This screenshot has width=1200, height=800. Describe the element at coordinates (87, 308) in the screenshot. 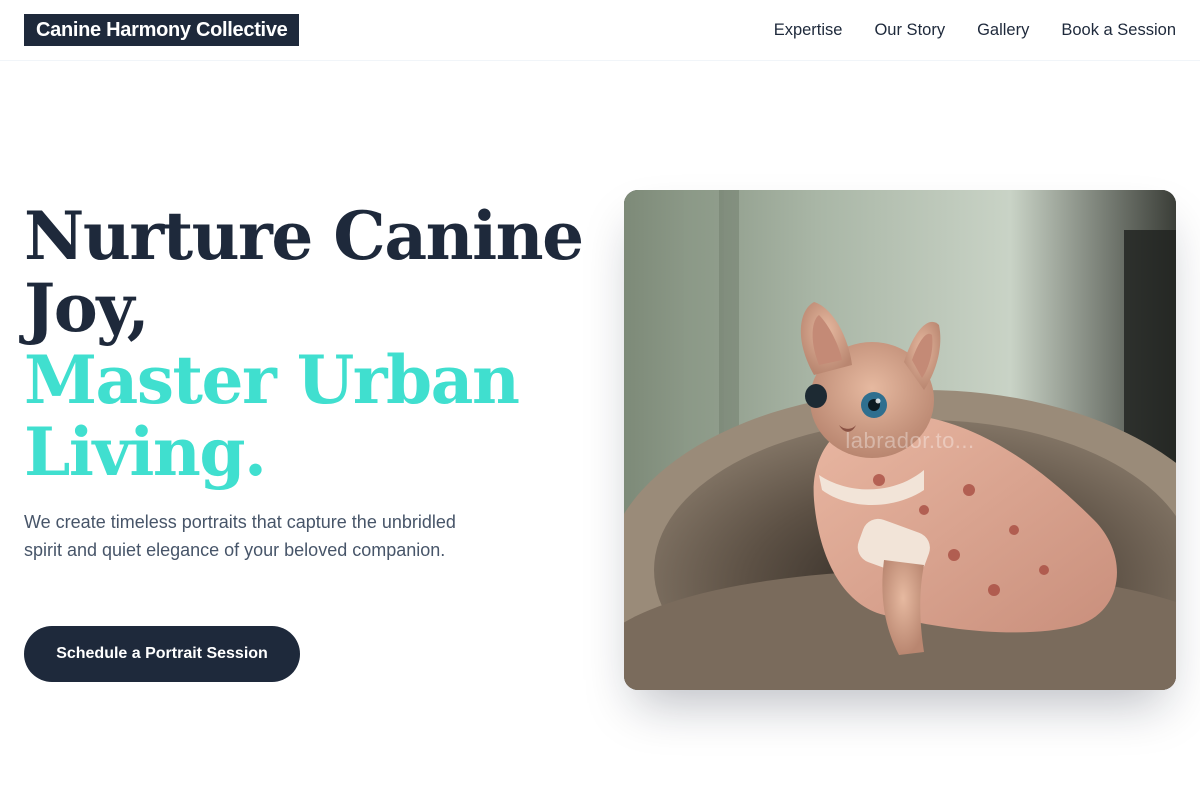

I see `headline-line-2: Joy,` at that location.